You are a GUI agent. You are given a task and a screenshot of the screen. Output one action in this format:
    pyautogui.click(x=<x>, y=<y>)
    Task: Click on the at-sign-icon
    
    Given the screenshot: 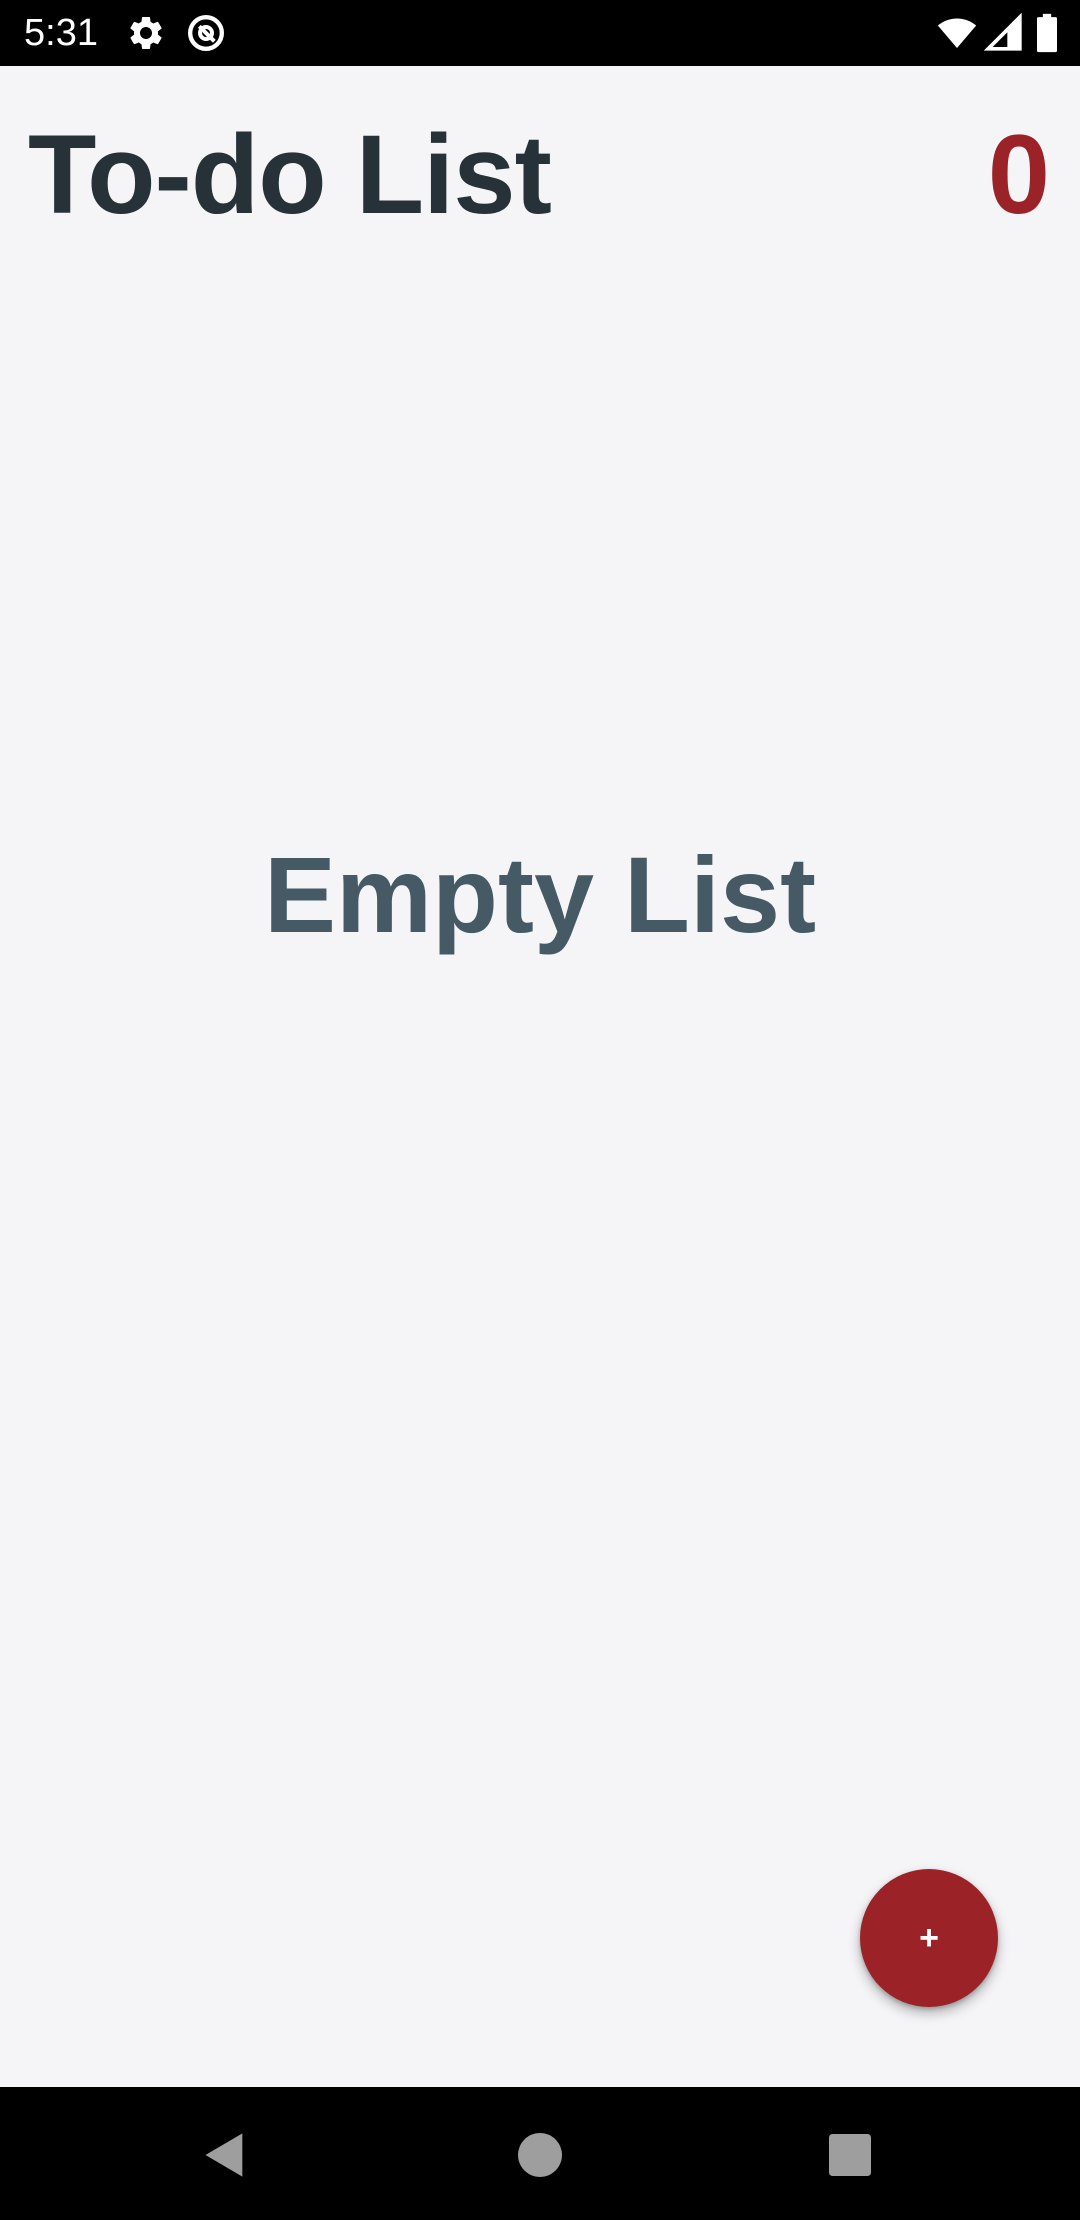 What is the action you would take?
    pyautogui.click(x=206, y=33)
    